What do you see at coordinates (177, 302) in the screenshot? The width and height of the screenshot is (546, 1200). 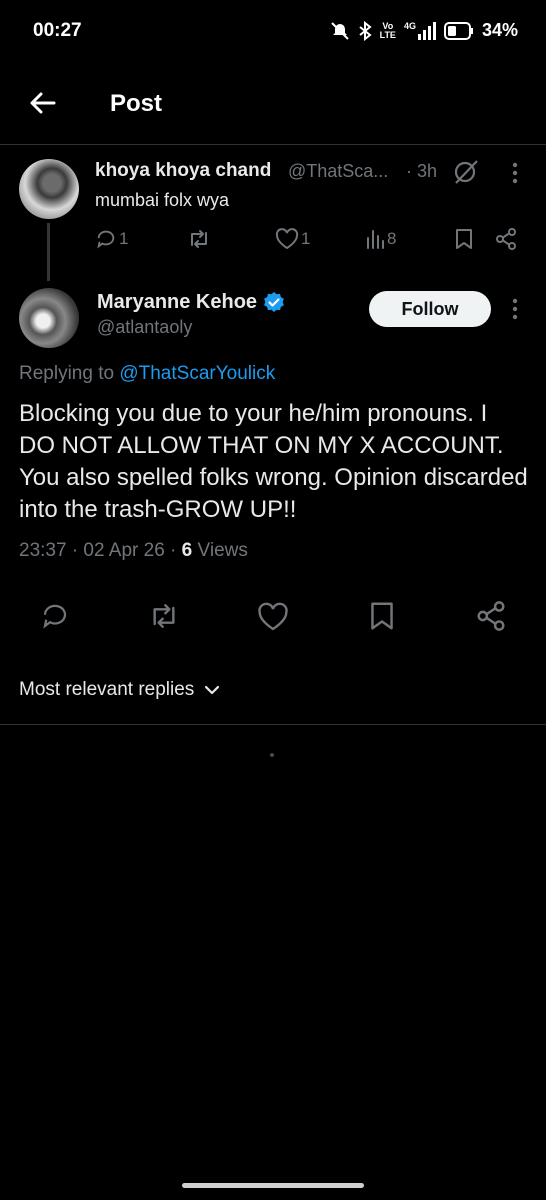 I see `author-name: Maryanne Kehoe` at bounding box center [177, 302].